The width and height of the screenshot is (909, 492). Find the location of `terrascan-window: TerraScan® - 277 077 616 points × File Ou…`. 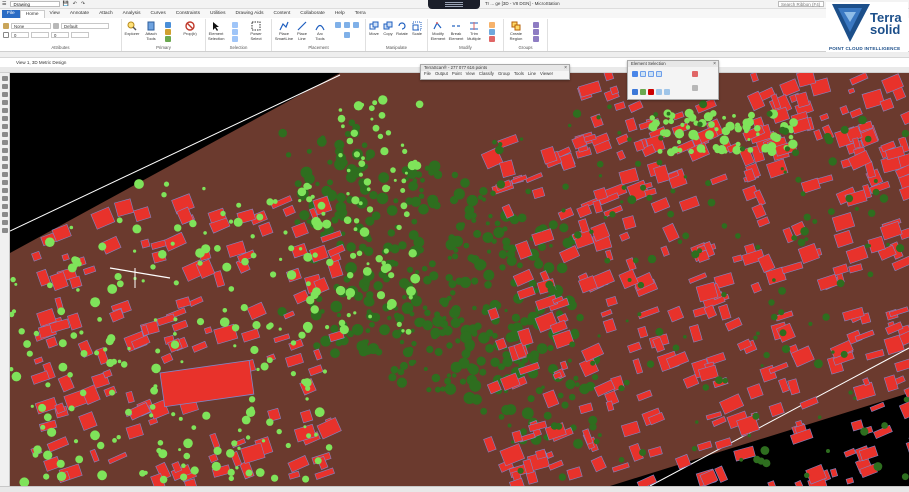

terrascan-window: TerraScan® - 277 077 616 points × File Ou… is located at coordinates (495, 72).